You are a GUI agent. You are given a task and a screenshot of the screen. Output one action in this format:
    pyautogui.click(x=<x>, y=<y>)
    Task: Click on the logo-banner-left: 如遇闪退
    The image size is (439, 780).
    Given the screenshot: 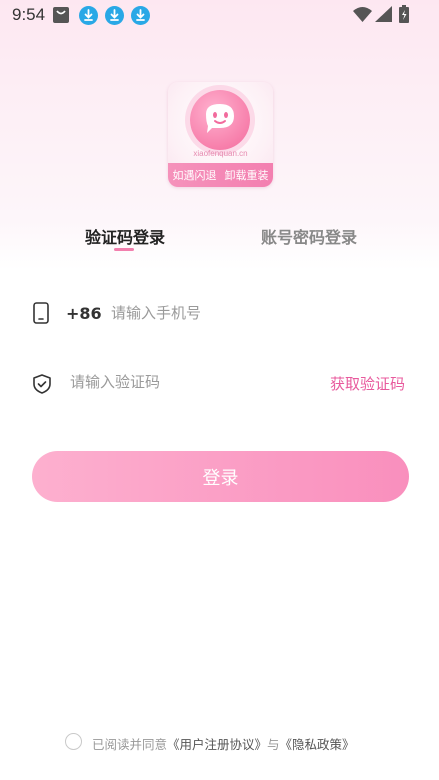 What is the action you would take?
    pyautogui.click(x=194, y=175)
    